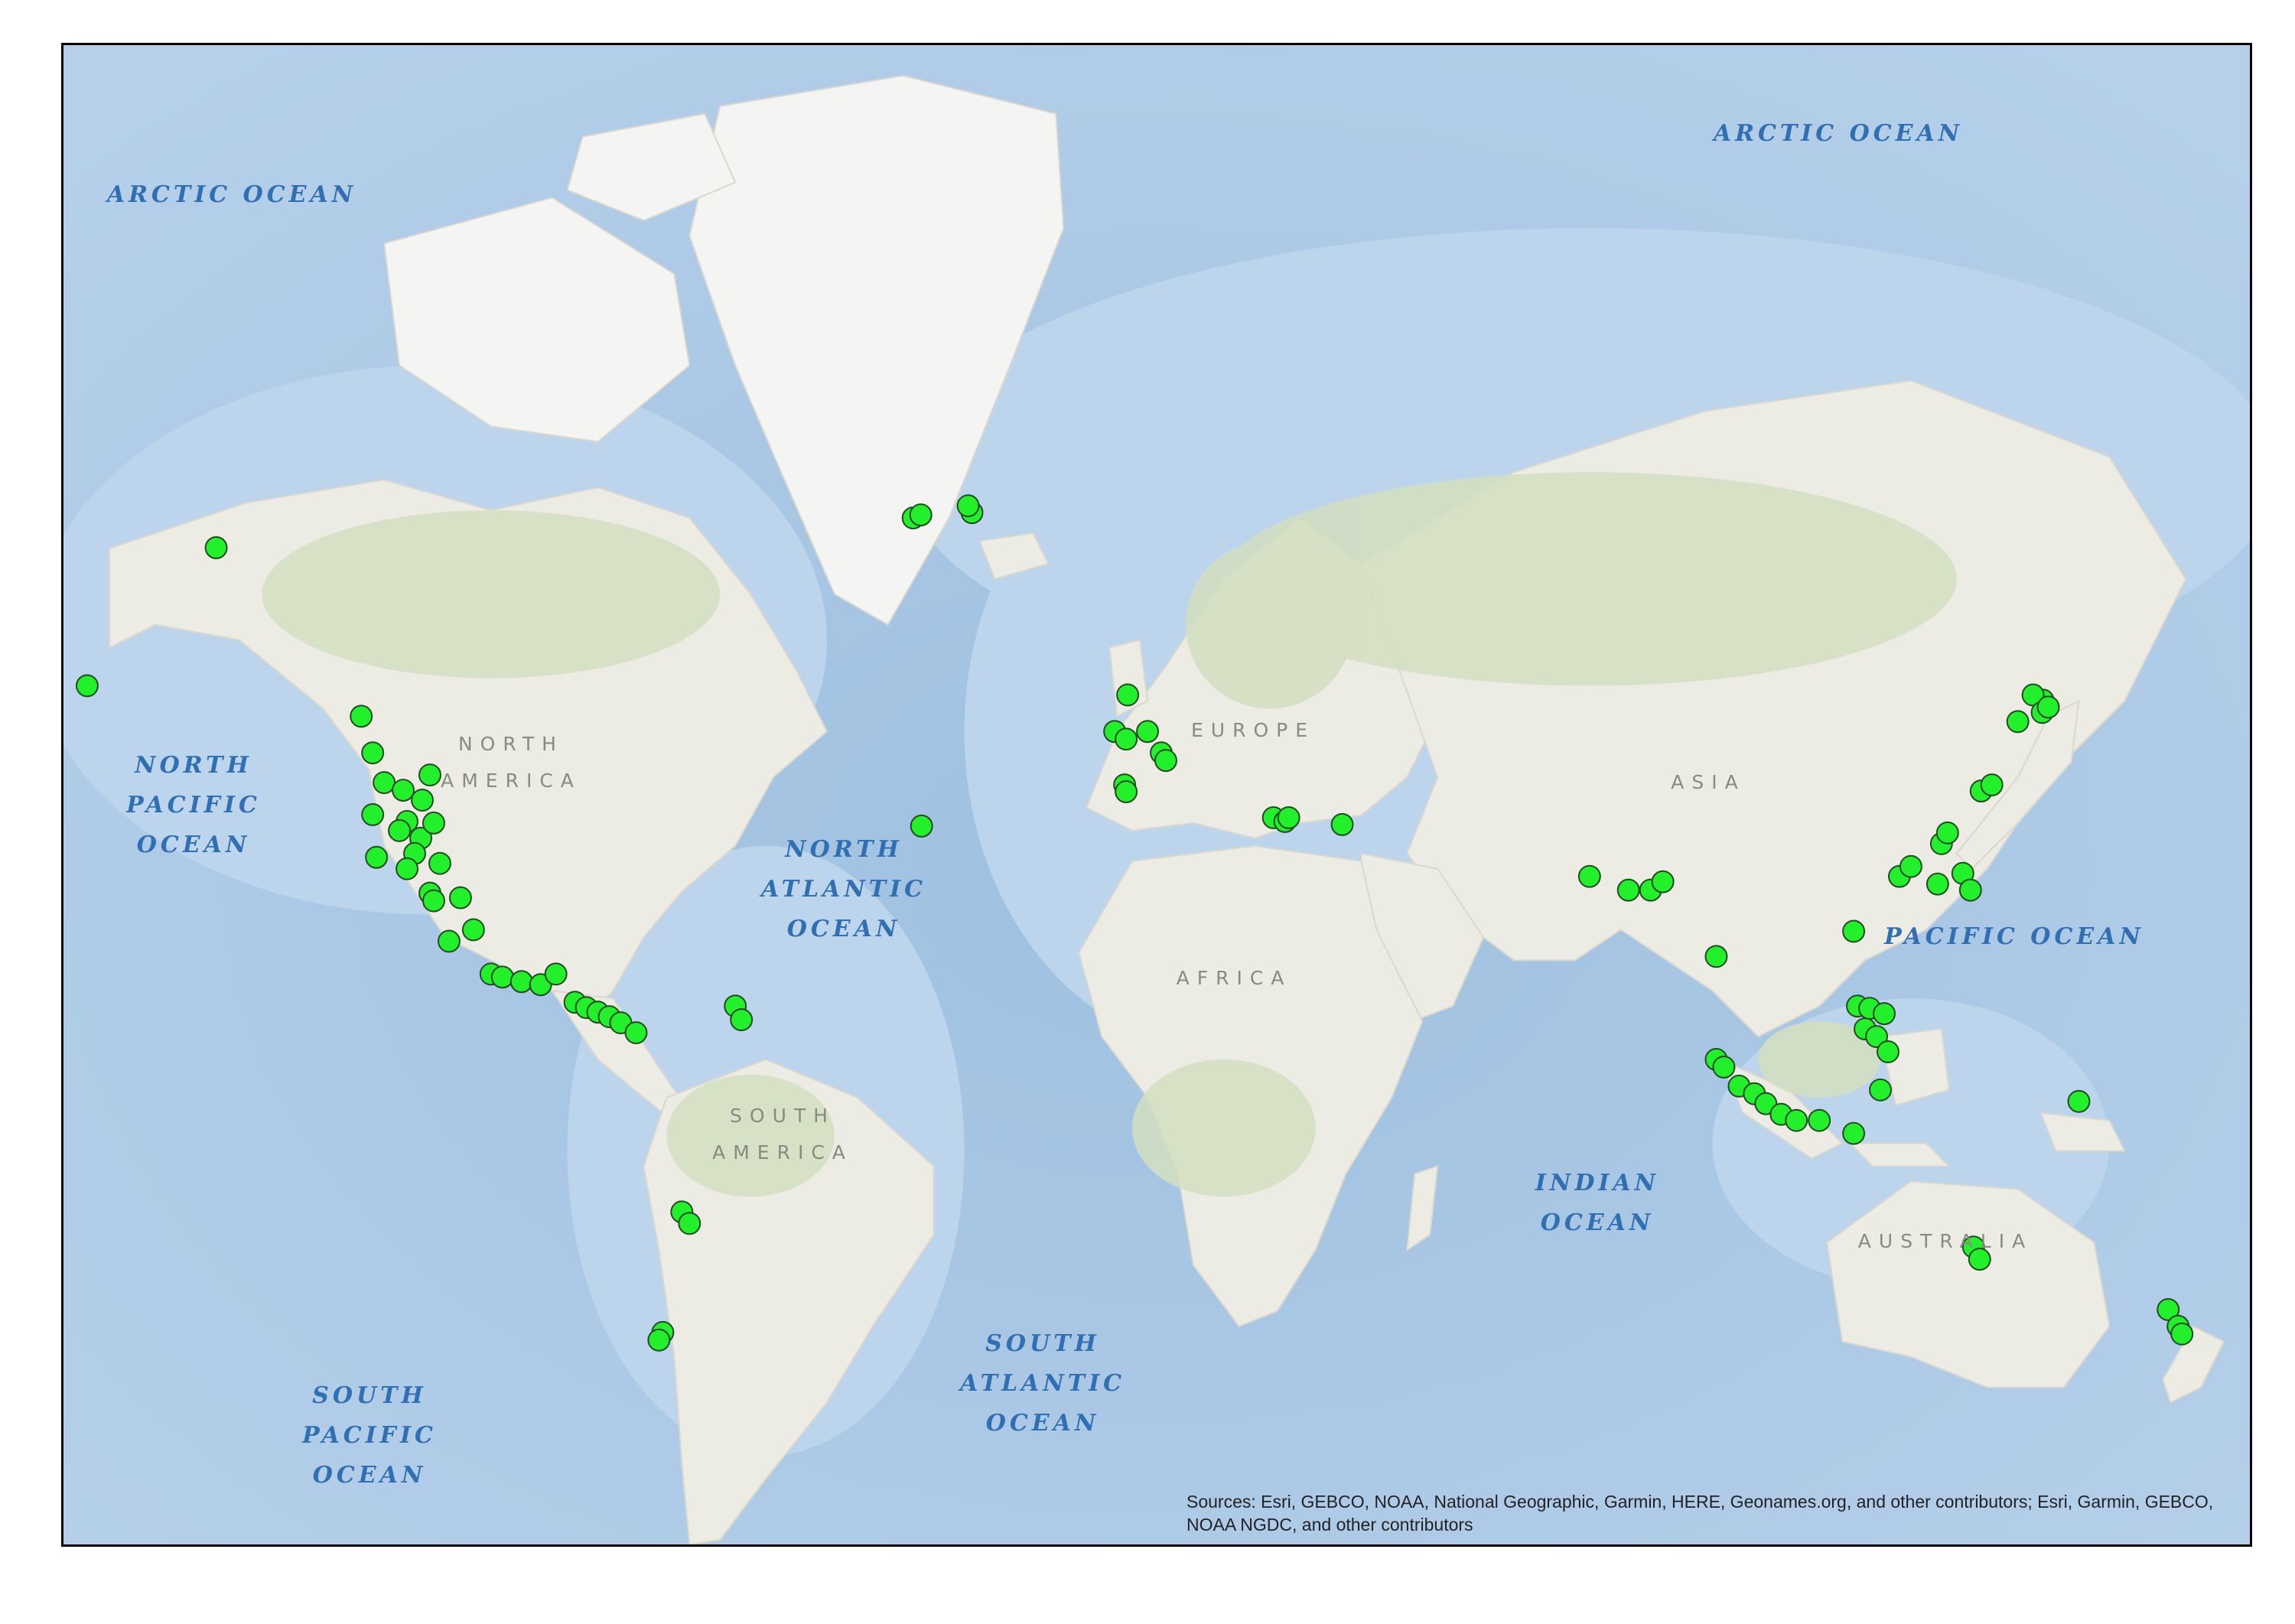  What do you see at coordinates (1042, 1383) in the screenshot?
I see `ocean-label-south-atlantic: SOUTH ATLANTIC OCEAN` at bounding box center [1042, 1383].